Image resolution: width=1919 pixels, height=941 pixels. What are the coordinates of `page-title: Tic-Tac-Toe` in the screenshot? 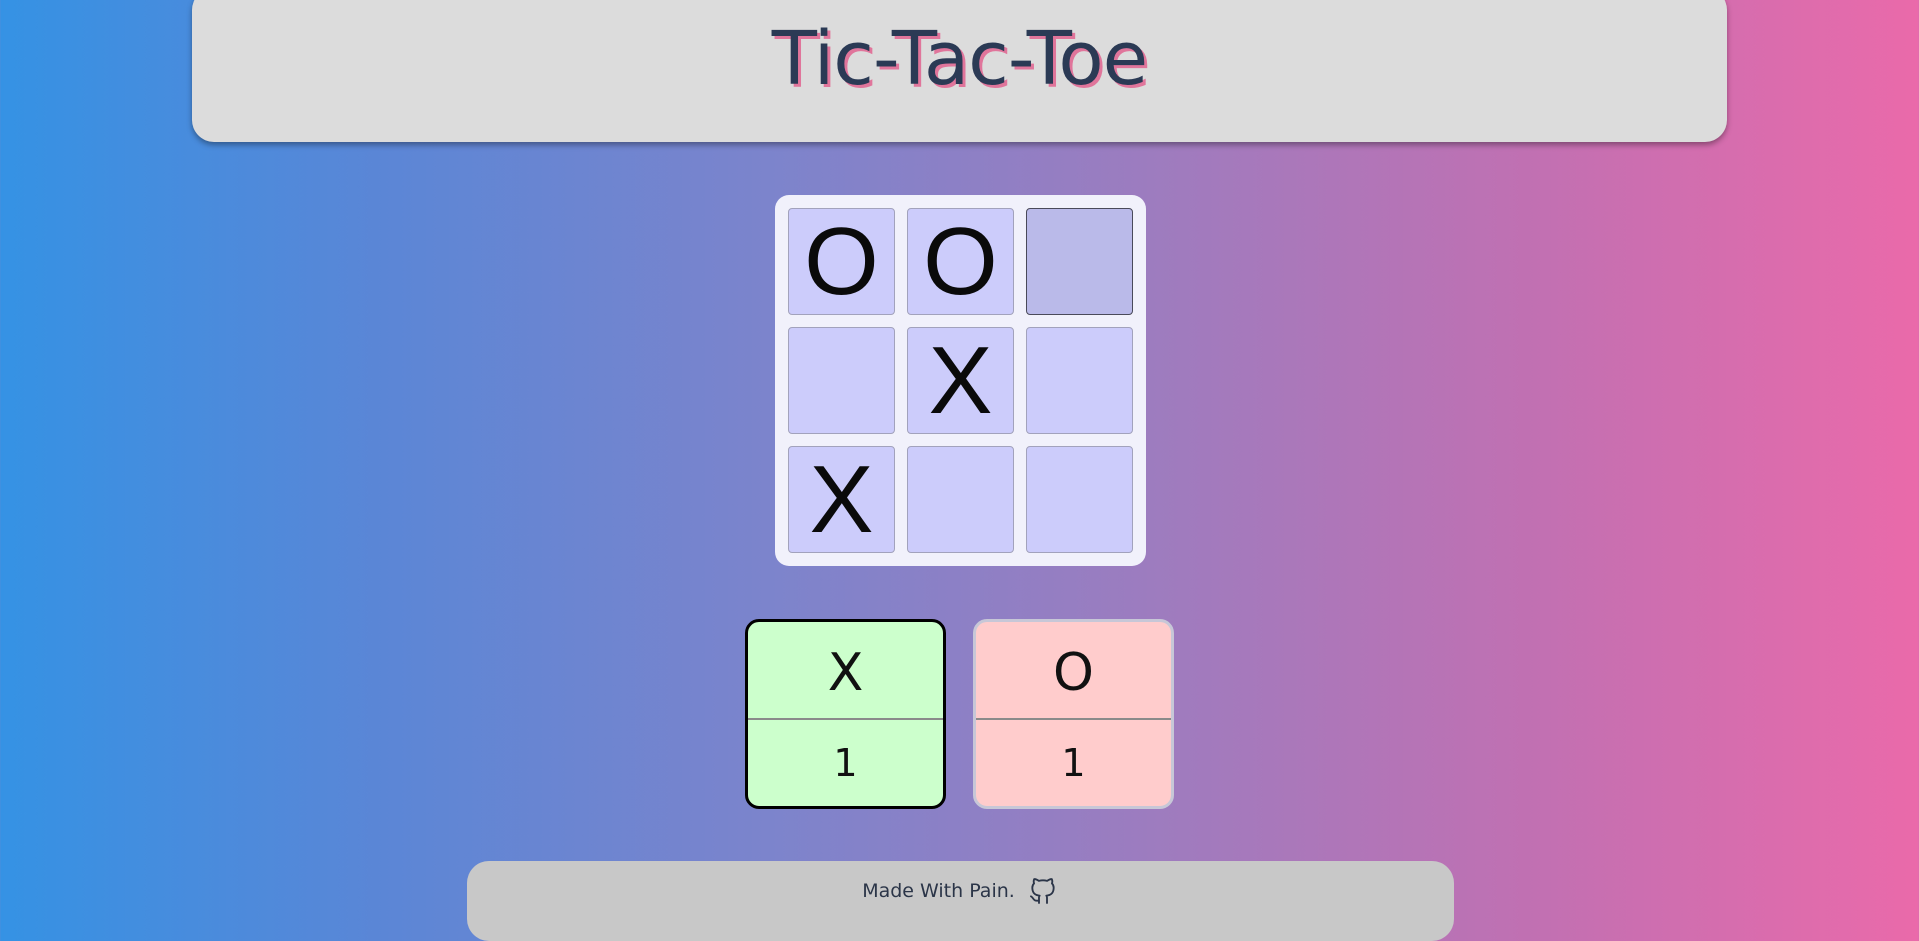 It's located at (959, 59).